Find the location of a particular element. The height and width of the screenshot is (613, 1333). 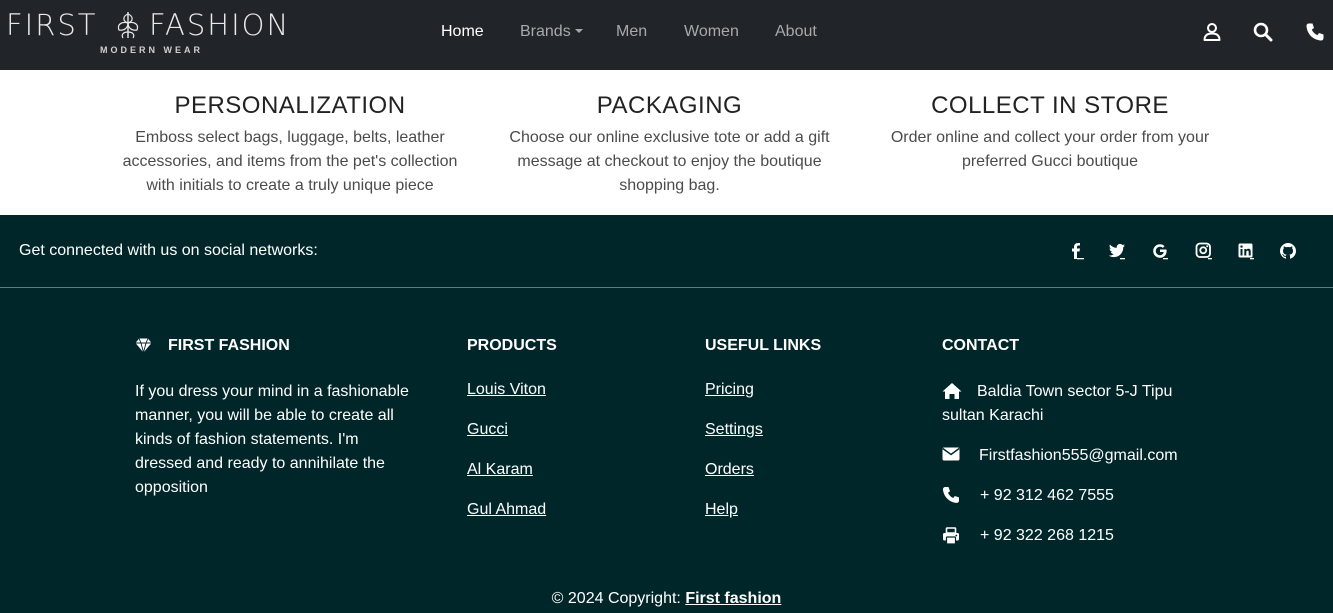

leaf-logo-icon is located at coordinates (128, 25).